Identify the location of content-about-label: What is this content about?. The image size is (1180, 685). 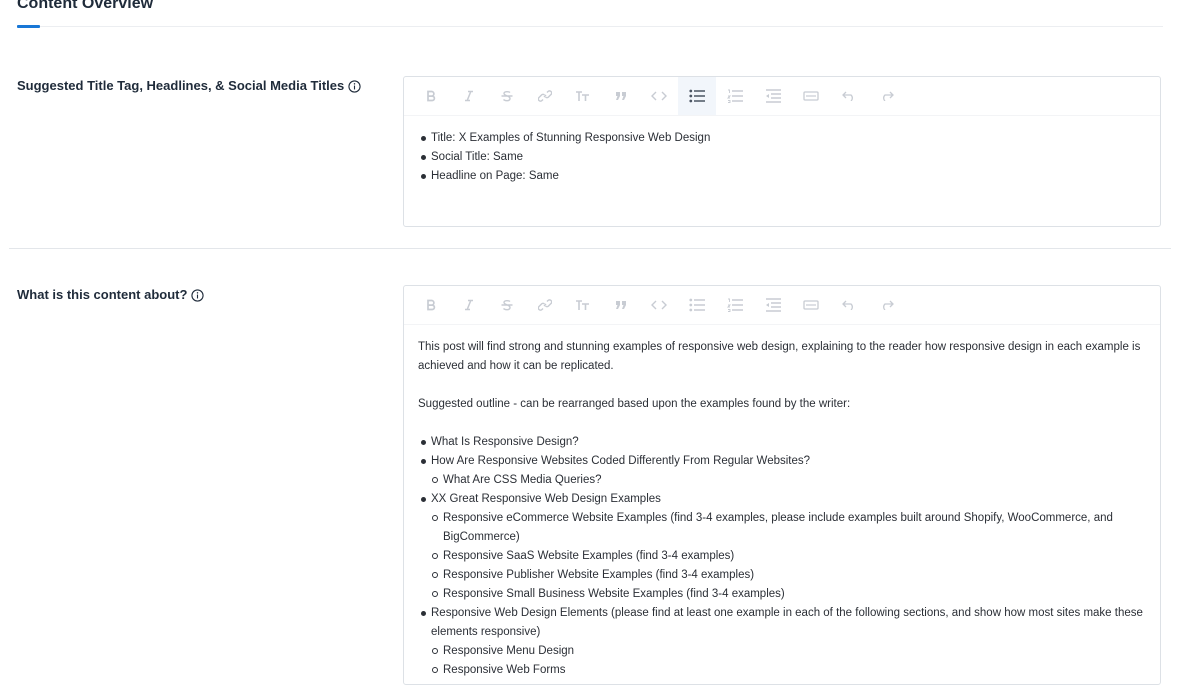
(111, 295).